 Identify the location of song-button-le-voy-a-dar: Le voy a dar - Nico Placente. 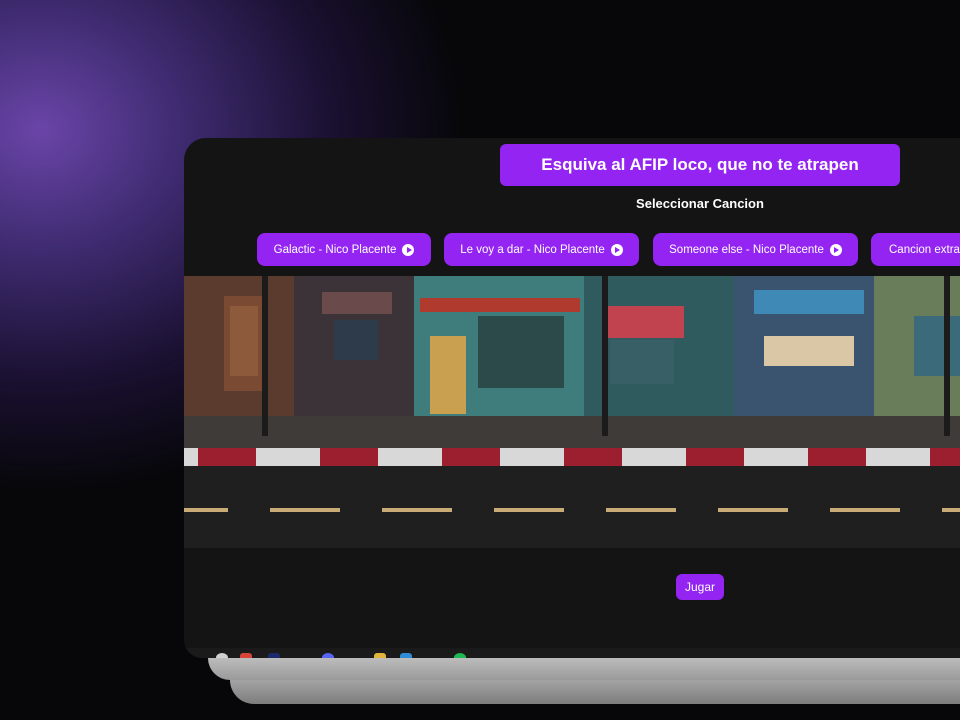
(541, 249).